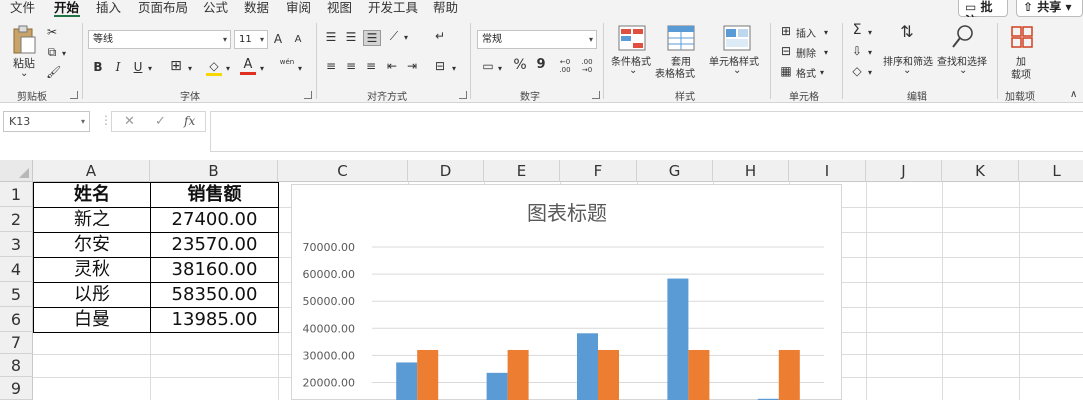  Describe the element at coordinates (587, 66) in the screenshot. I see `decrease-decimal-button: .00 →0` at that location.